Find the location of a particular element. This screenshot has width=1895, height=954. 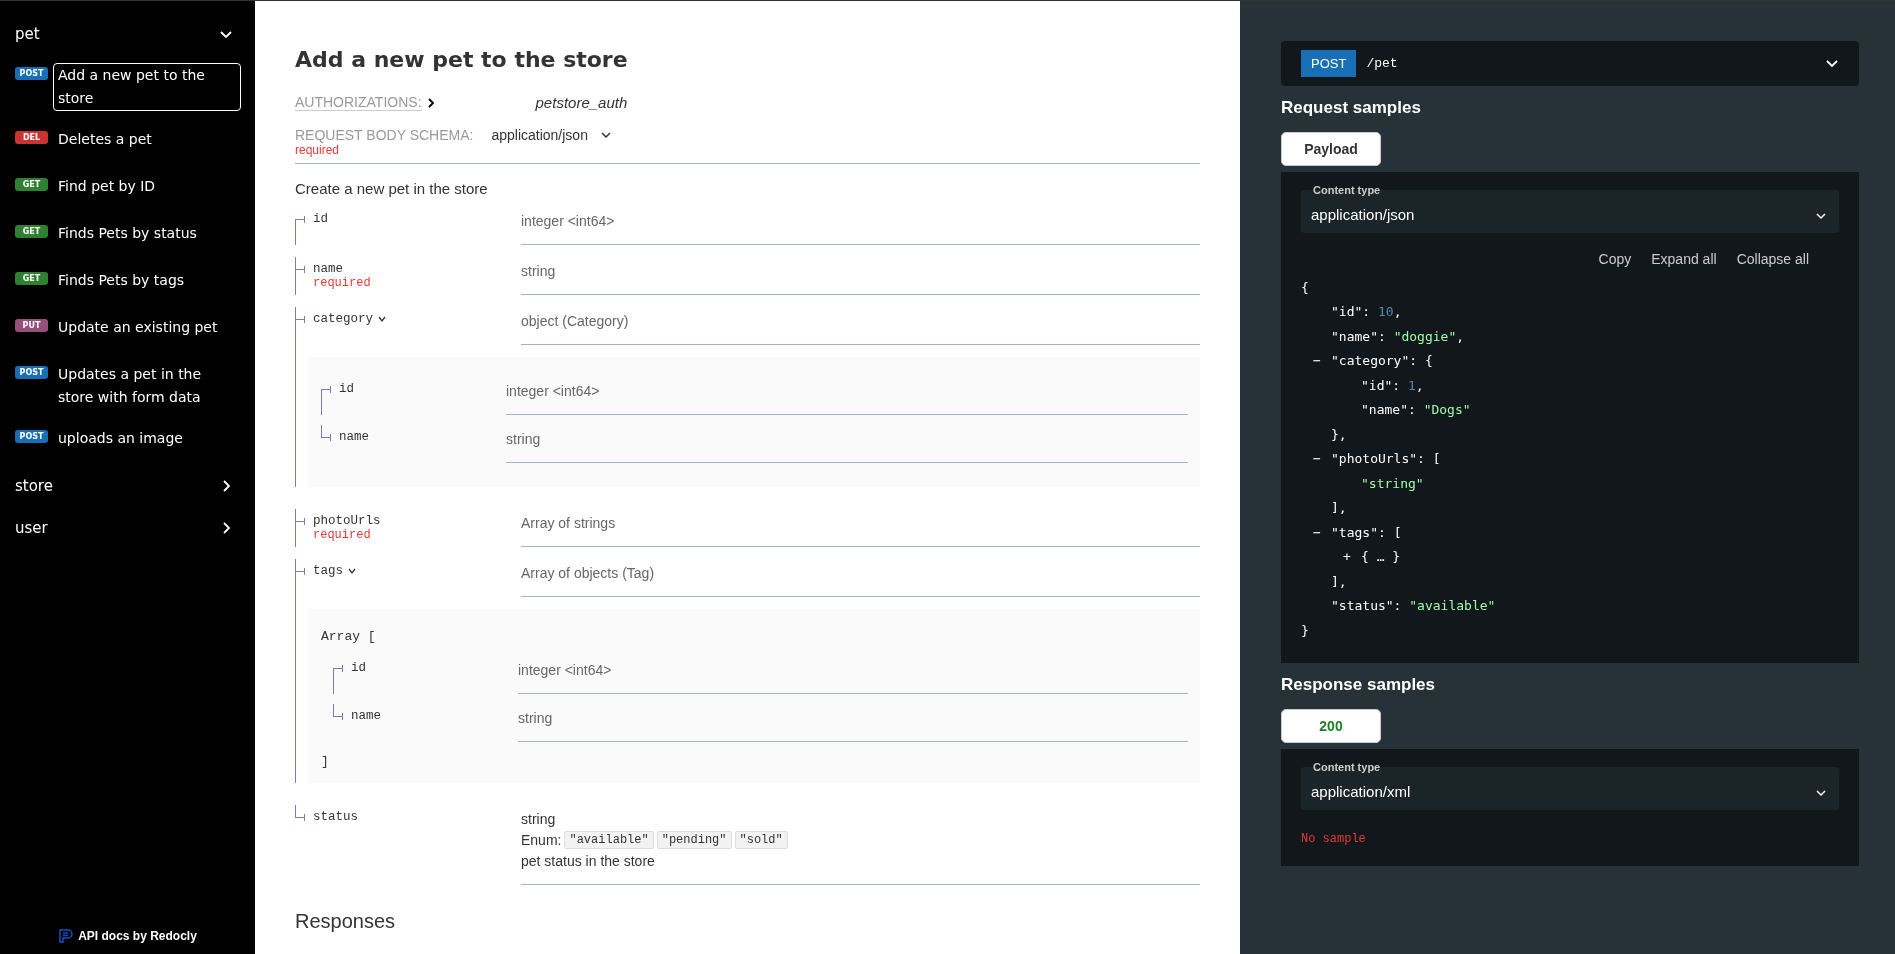

endpoint-path: /pet is located at coordinates (1382, 63).